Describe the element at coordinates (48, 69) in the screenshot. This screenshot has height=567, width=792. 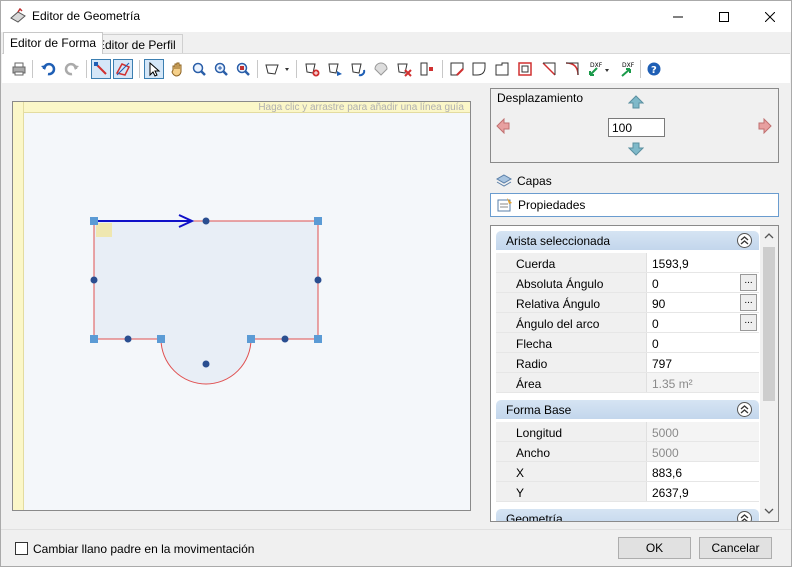
I see `undo-button` at that location.